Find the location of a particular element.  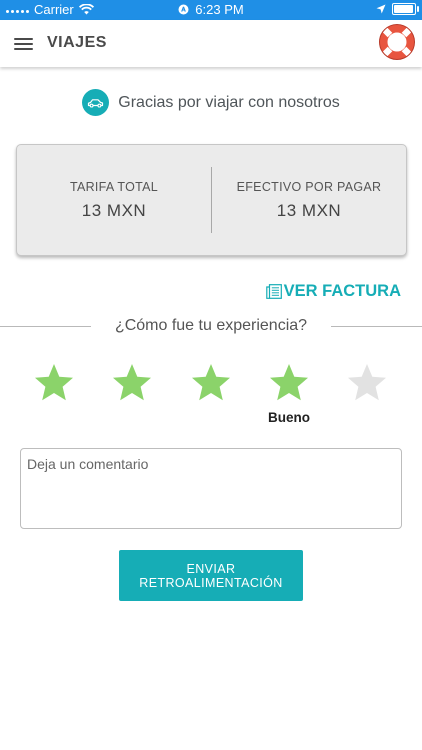

battery-icon is located at coordinates (405, 9).